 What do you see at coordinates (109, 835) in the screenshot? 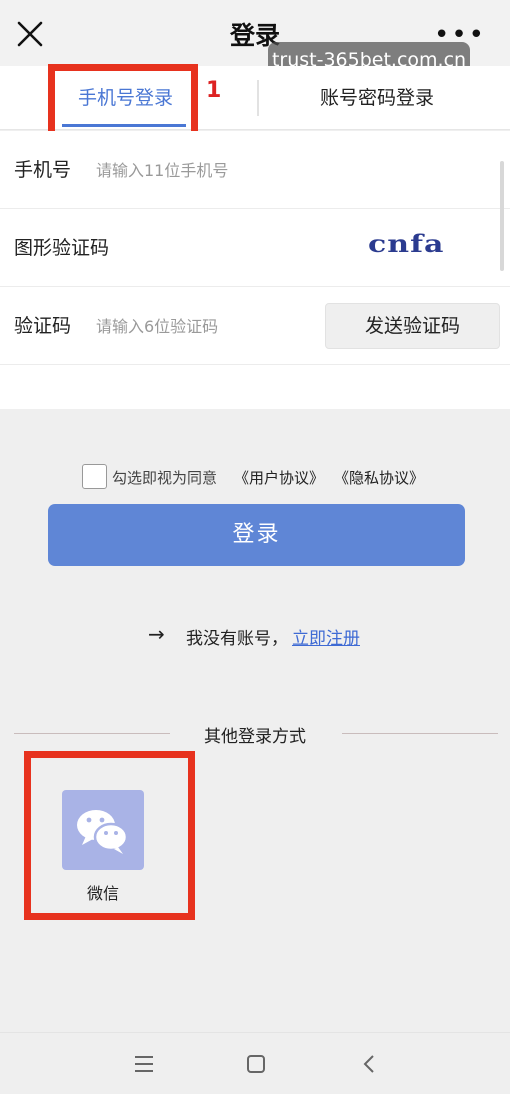
I see `highlight-box-wechat` at bounding box center [109, 835].